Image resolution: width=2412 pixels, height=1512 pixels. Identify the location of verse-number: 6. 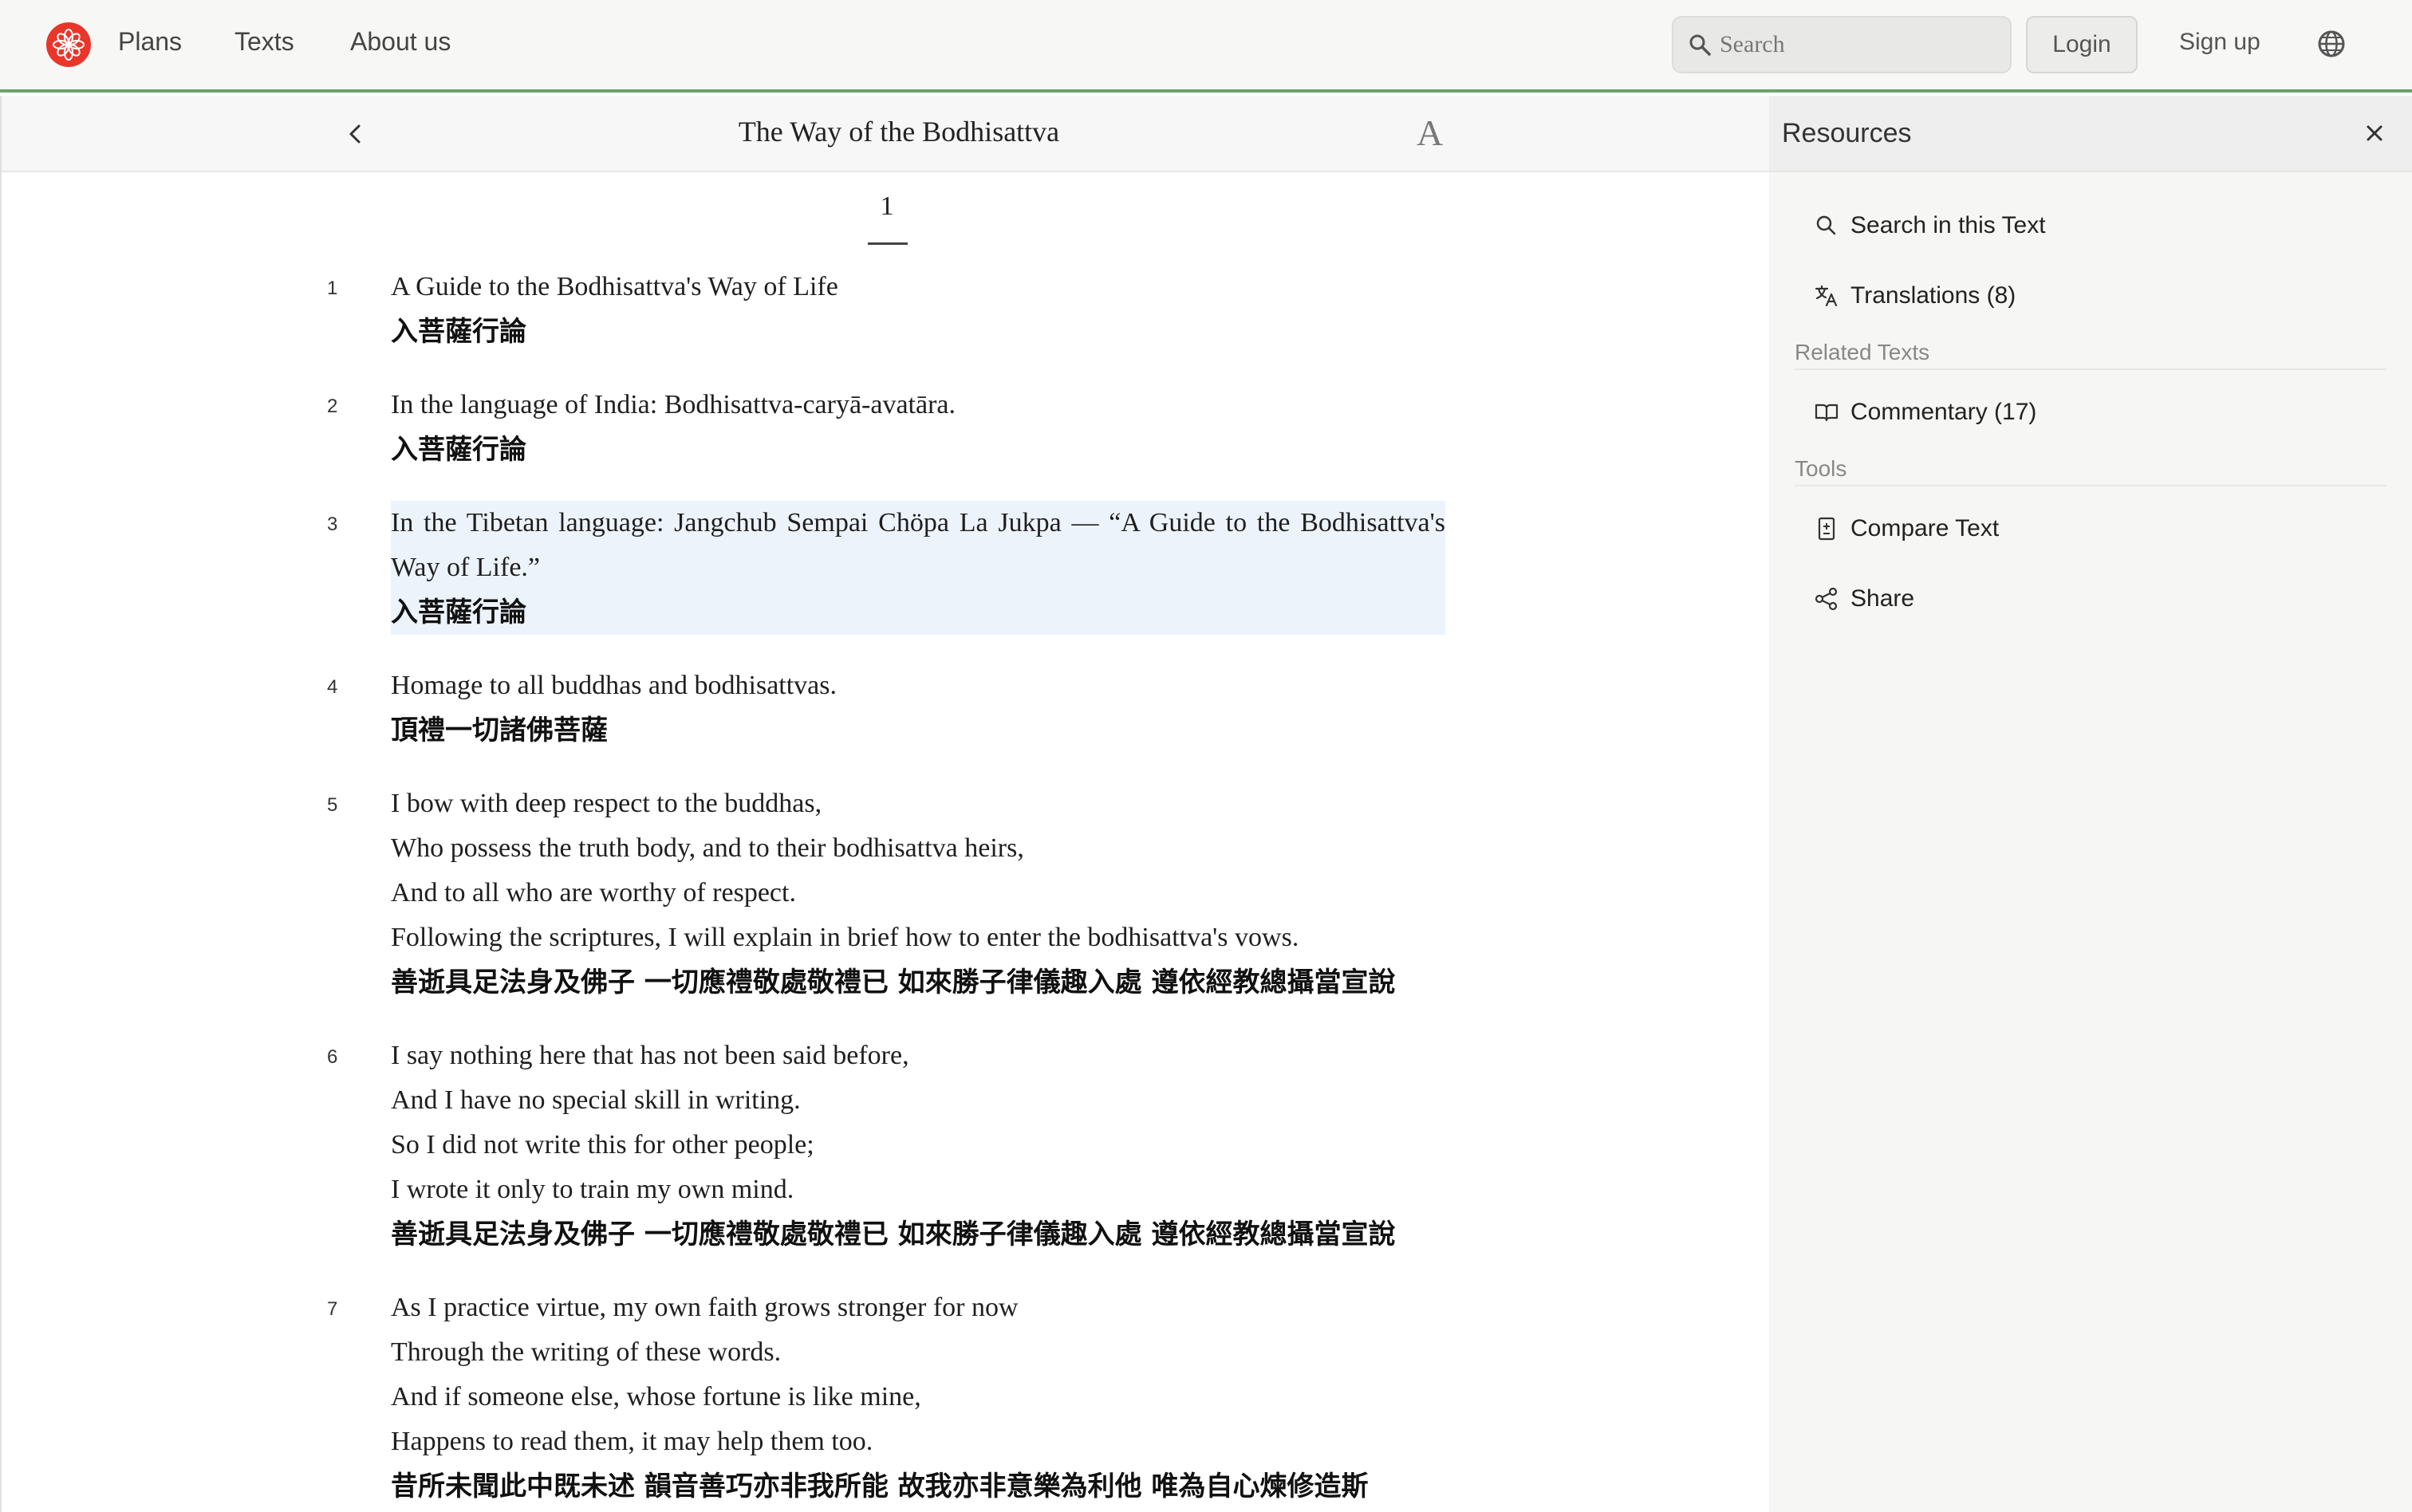
(332, 1057).